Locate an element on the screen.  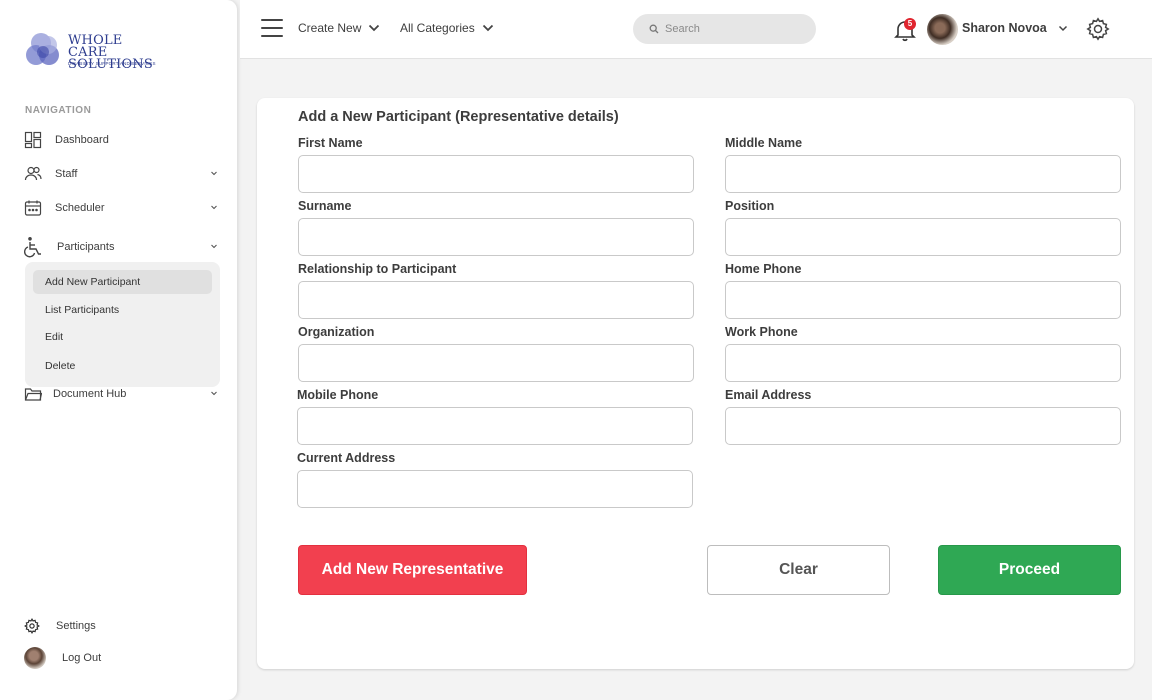
hamburger-menu-icon is located at coordinates (272, 28).